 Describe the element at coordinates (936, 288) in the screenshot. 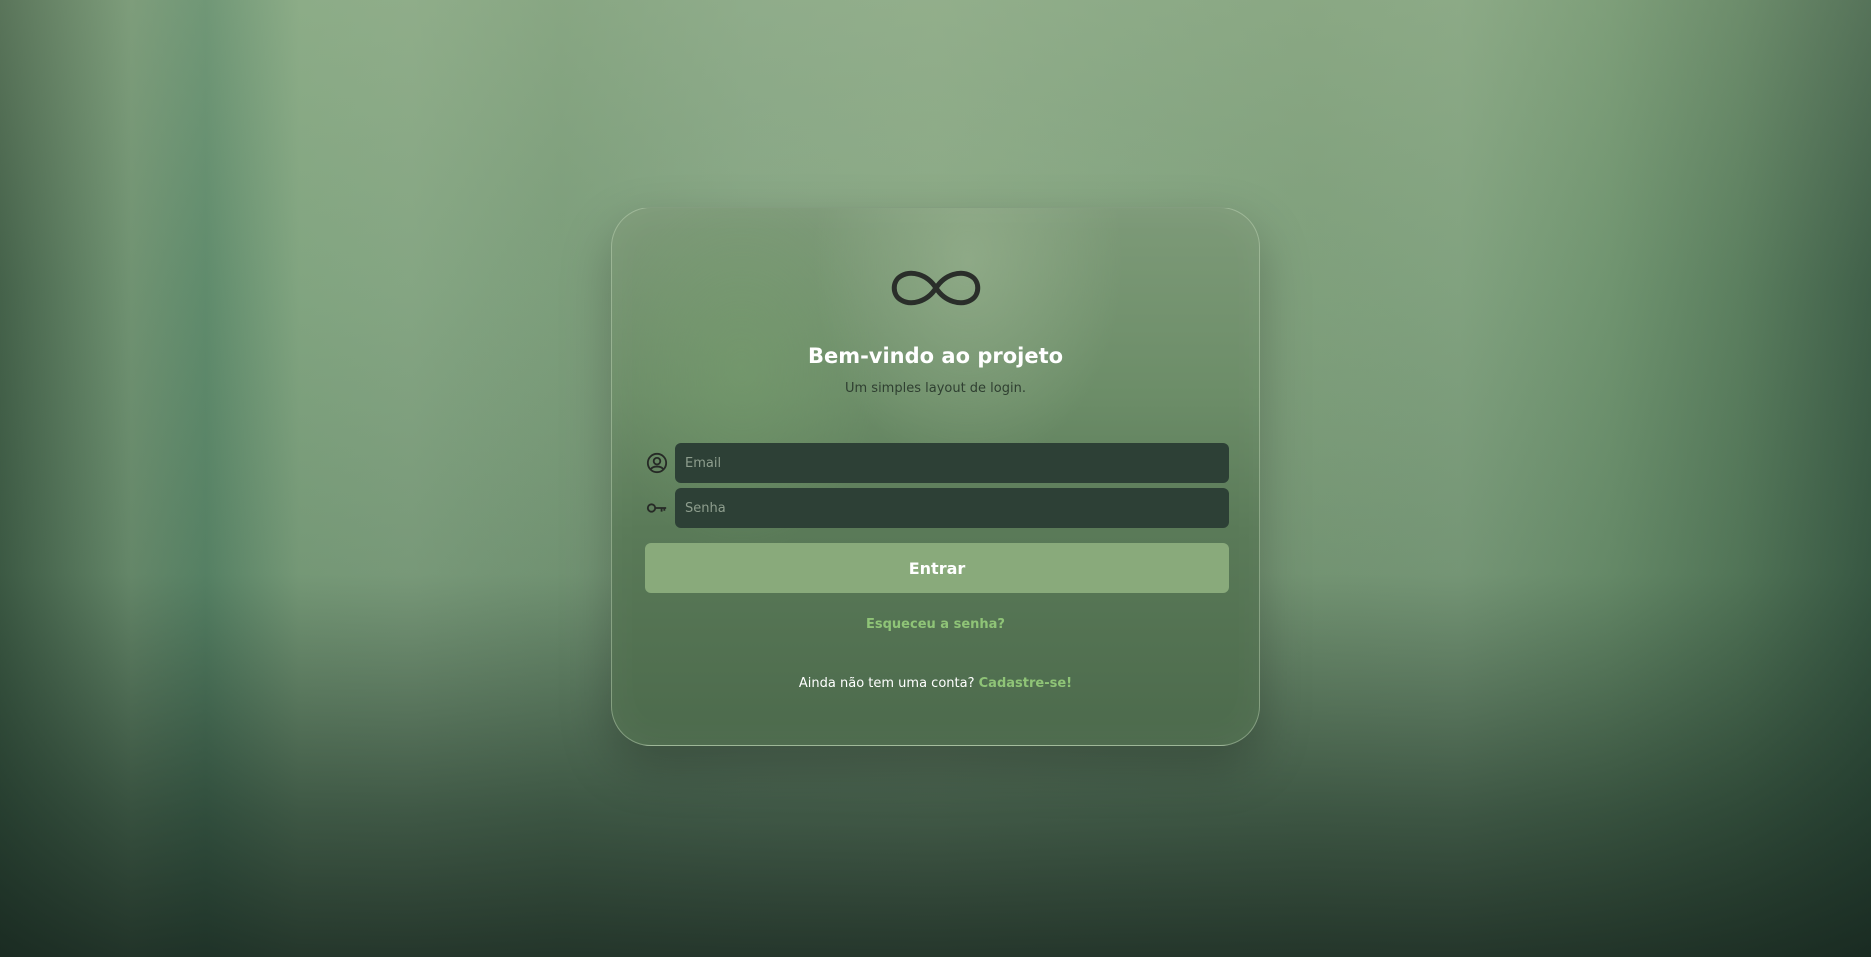

I see `infinity-icon` at that location.